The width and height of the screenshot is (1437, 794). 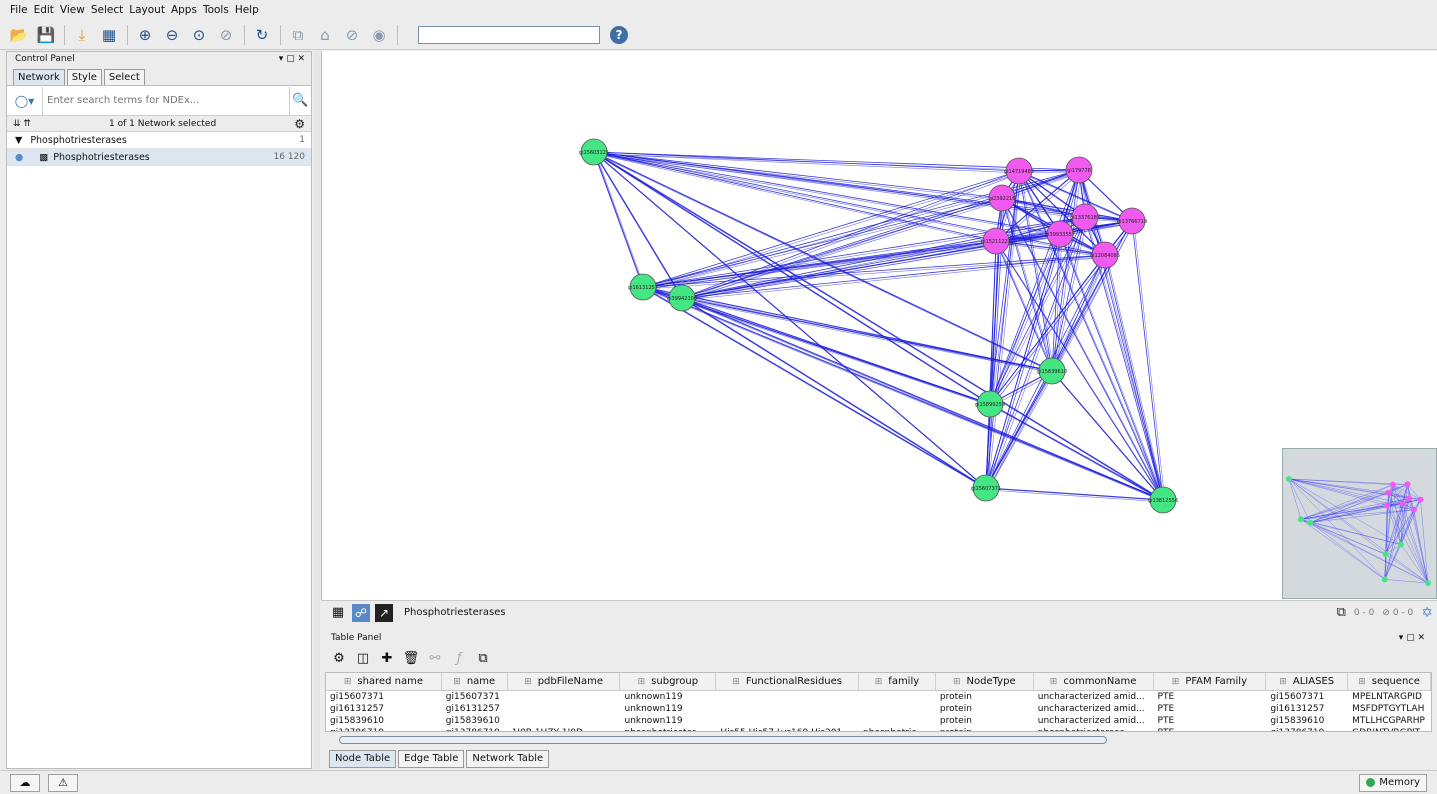 What do you see at coordinates (63, 782) in the screenshot?
I see `warning-icon: ⚠` at bounding box center [63, 782].